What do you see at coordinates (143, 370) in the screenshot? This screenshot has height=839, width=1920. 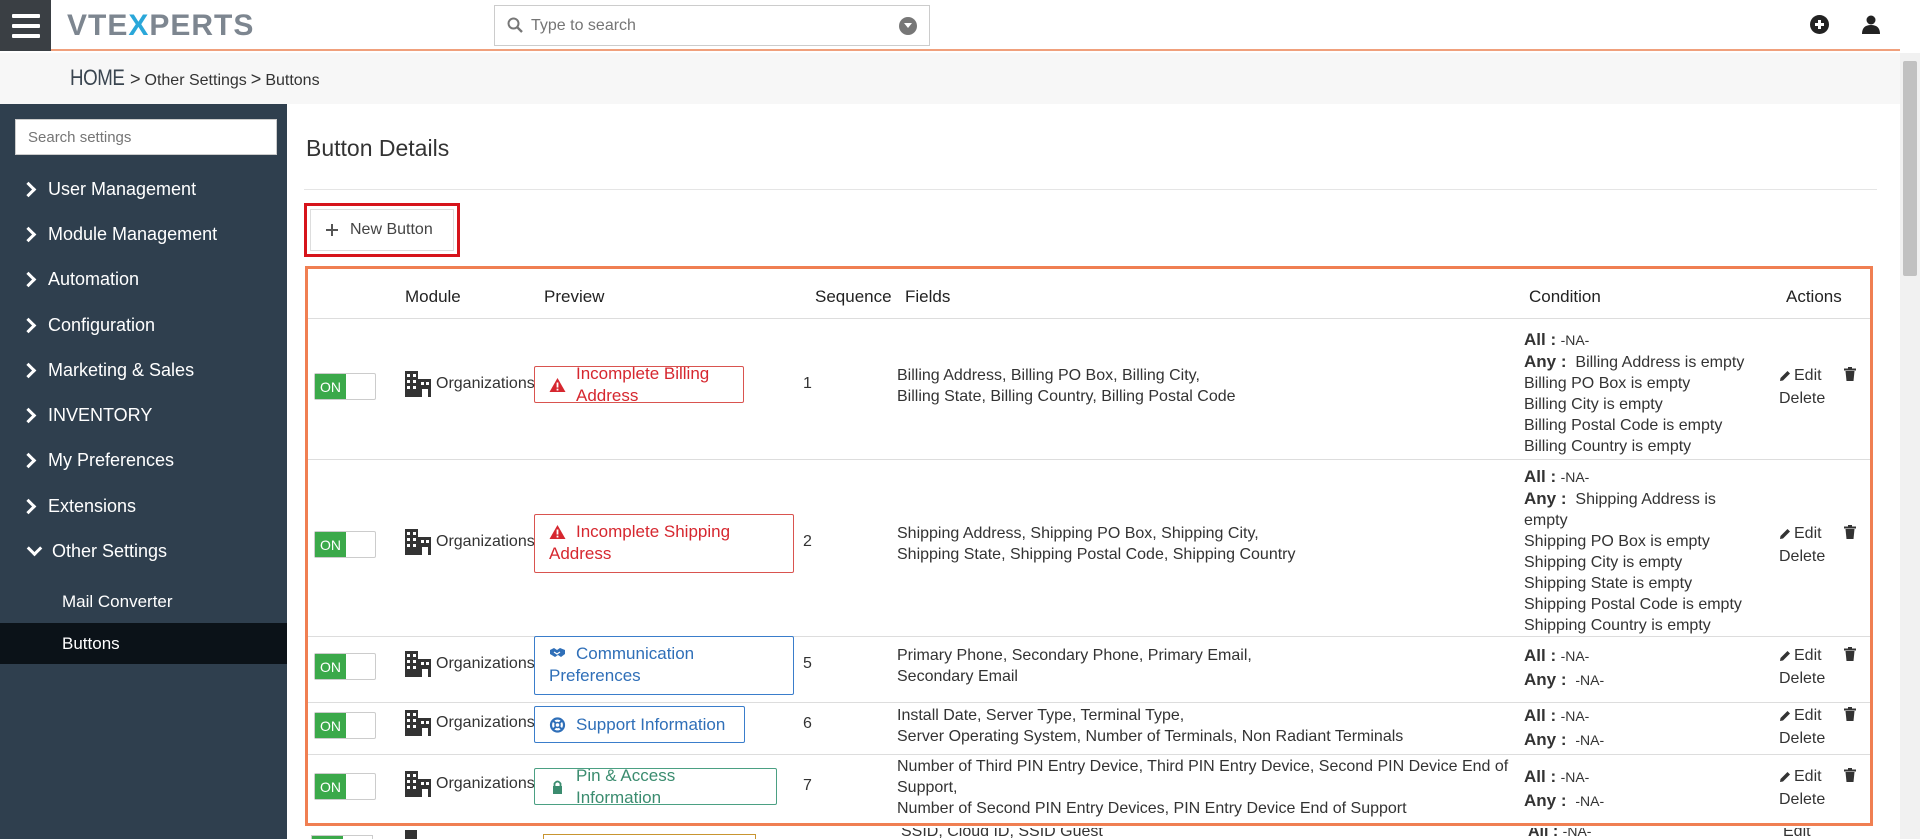 I see `sidebar-item-marketing-sales: Marketing & Sales` at bounding box center [143, 370].